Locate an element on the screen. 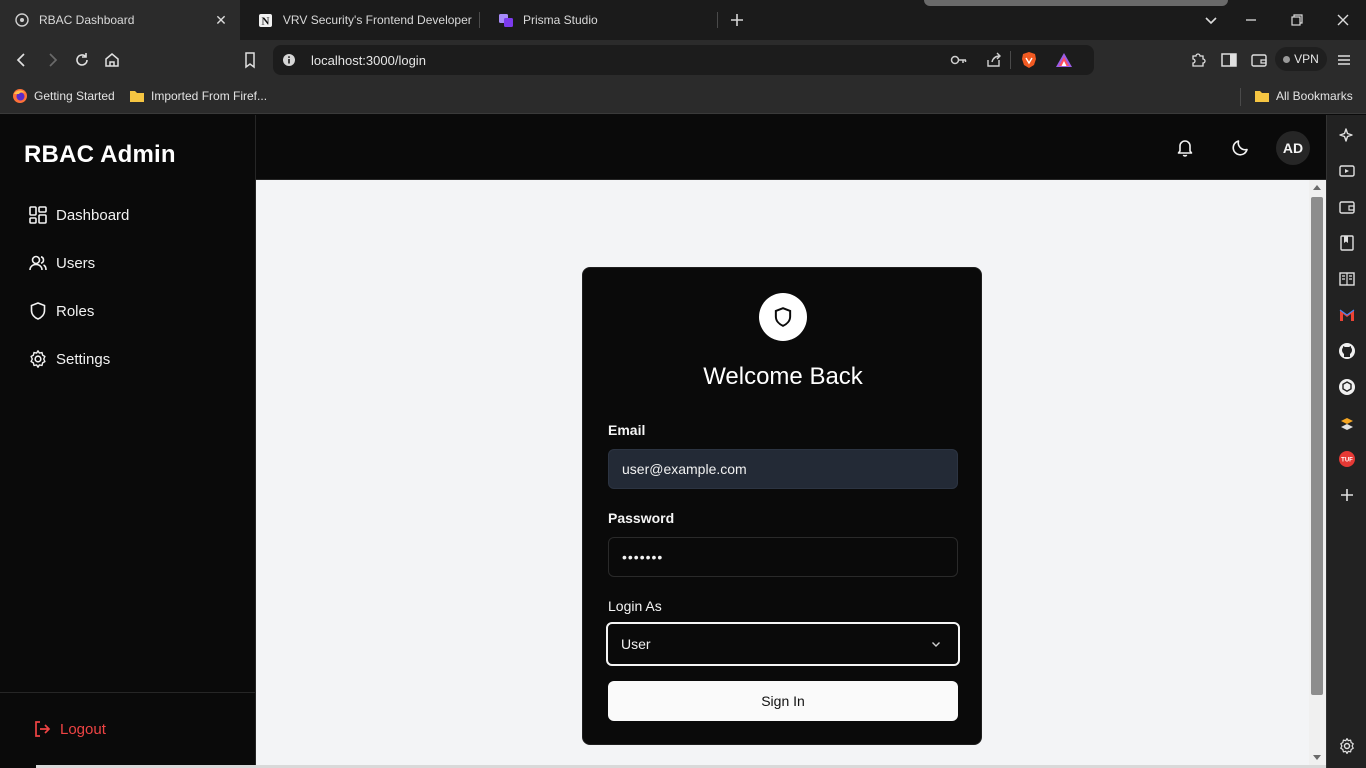  bookmark-icon is located at coordinates (250, 60).